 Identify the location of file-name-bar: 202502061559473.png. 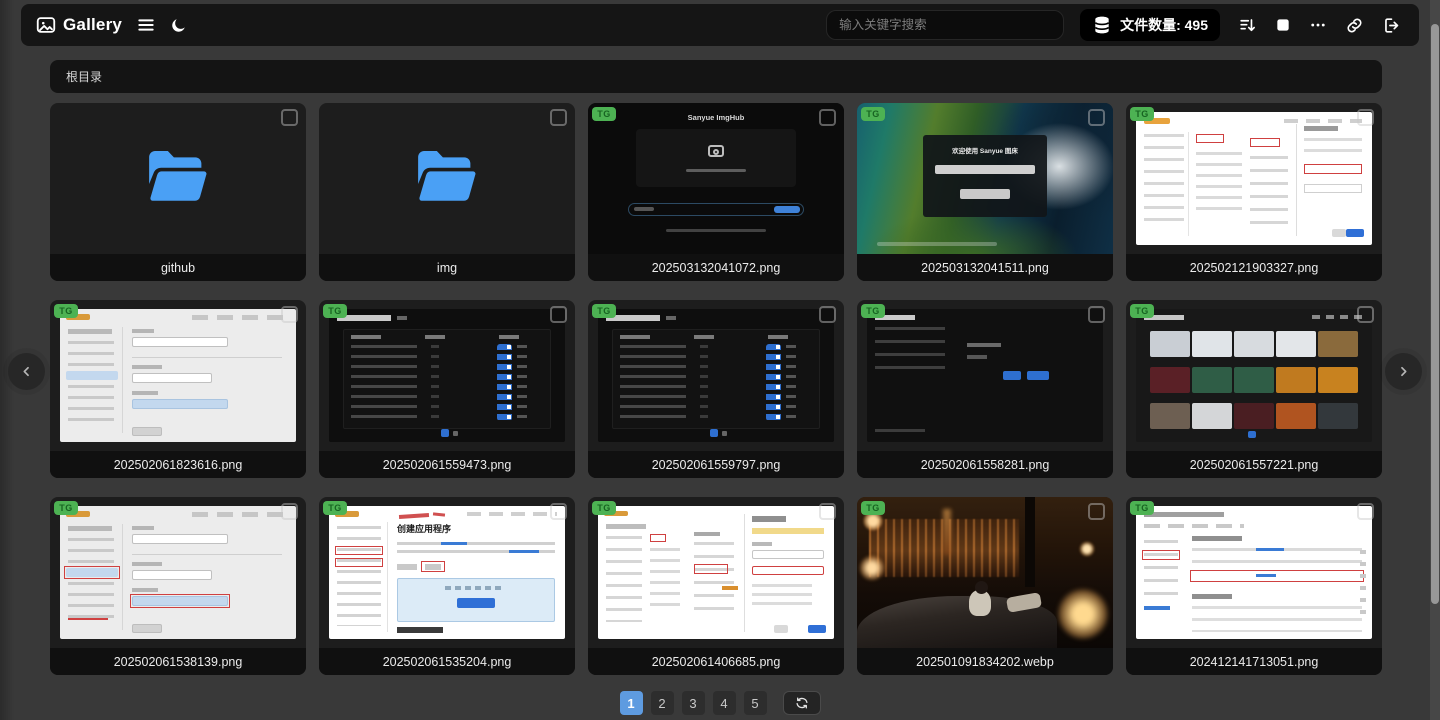
(447, 464).